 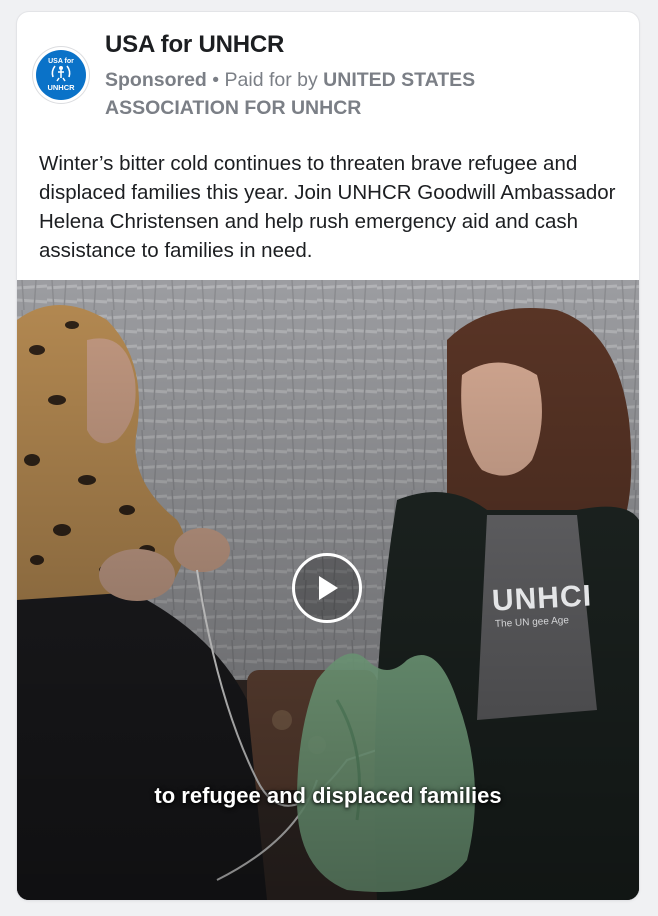 What do you see at coordinates (61, 87) in the screenshot?
I see `avatar-text-bottom: UNHCR` at bounding box center [61, 87].